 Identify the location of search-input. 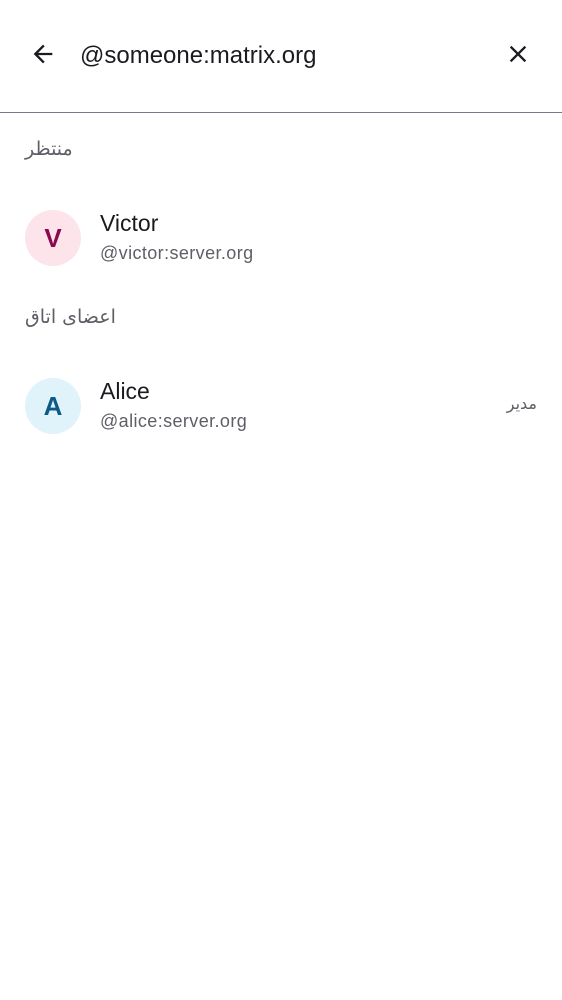
(280, 56).